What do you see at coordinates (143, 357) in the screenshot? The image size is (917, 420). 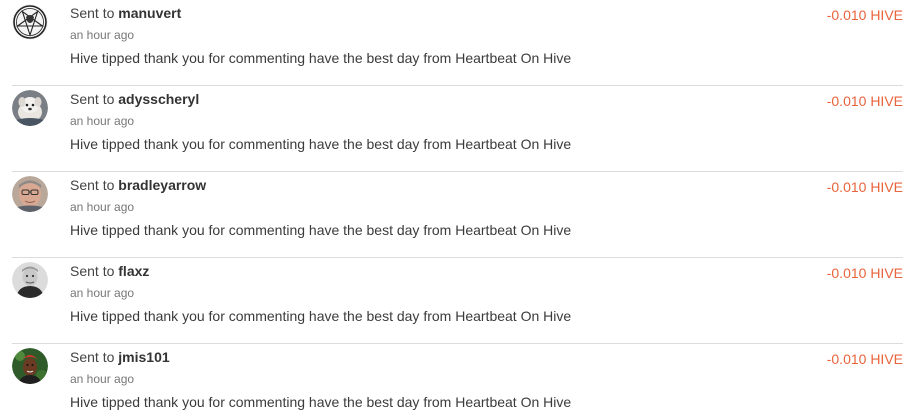 I see `username-link: jmis101` at bounding box center [143, 357].